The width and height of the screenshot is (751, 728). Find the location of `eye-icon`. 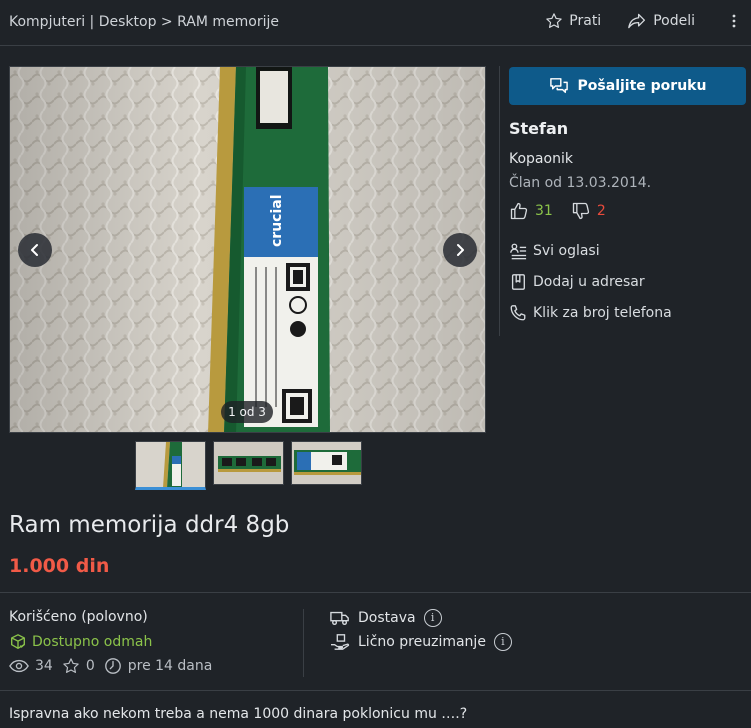

eye-icon is located at coordinates (19, 666).